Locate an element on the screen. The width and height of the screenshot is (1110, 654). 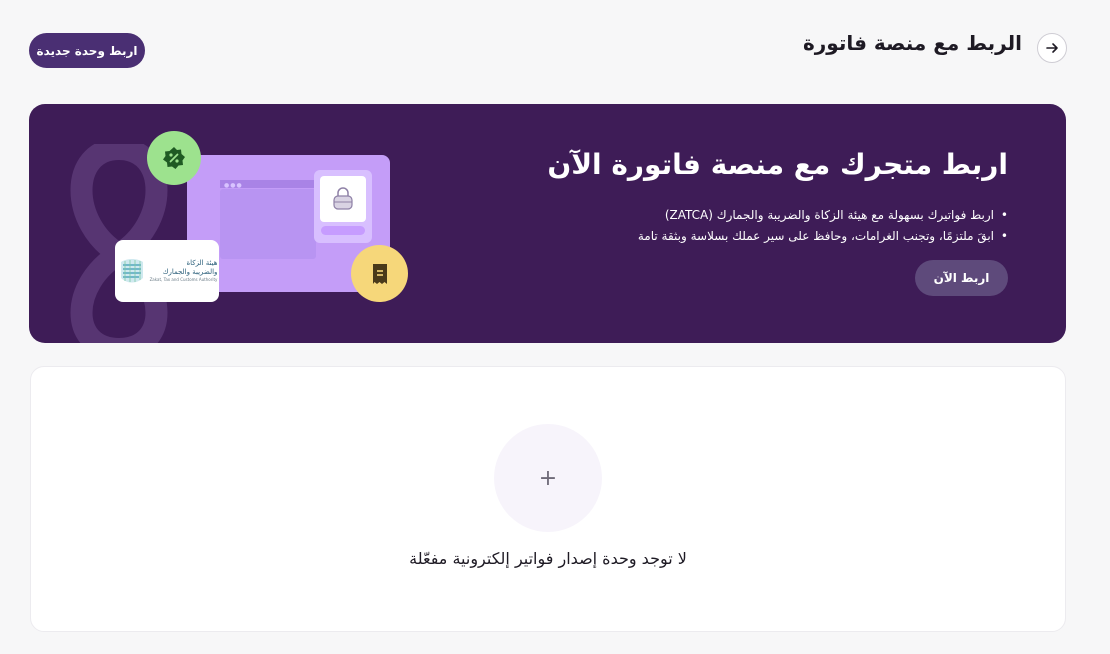
banner-title: اربط متجرك مع منصة فاتورة الآن is located at coordinates (777, 164).